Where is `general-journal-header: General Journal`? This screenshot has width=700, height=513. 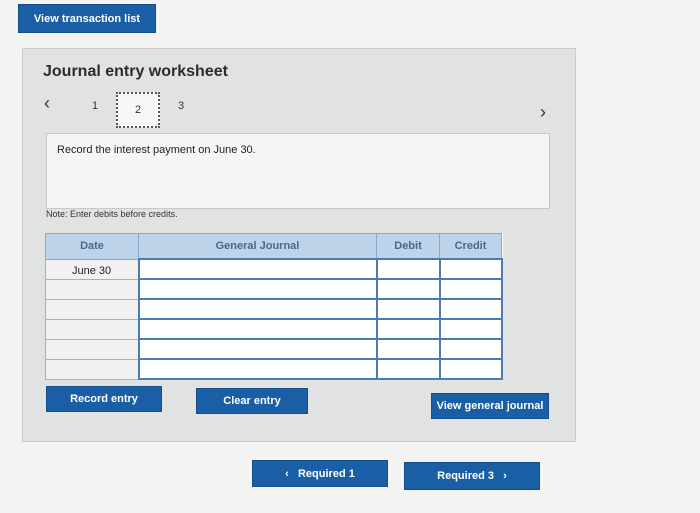 general-journal-header: General Journal is located at coordinates (257, 246).